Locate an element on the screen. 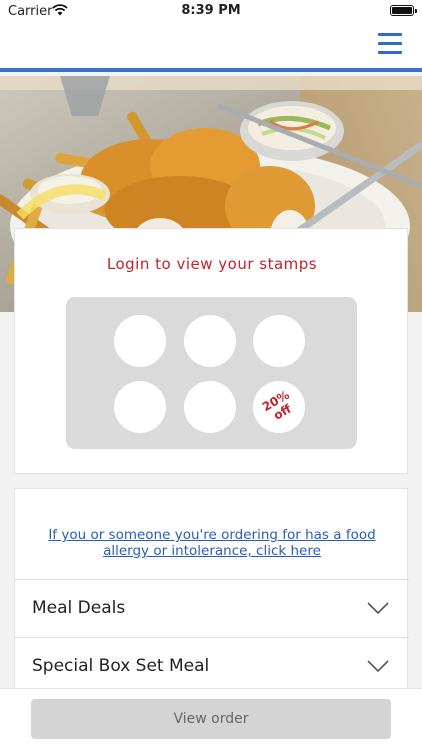 The width and height of the screenshot is (422, 750). status-bar: Carrier 8:39 PM is located at coordinates (211, 11).